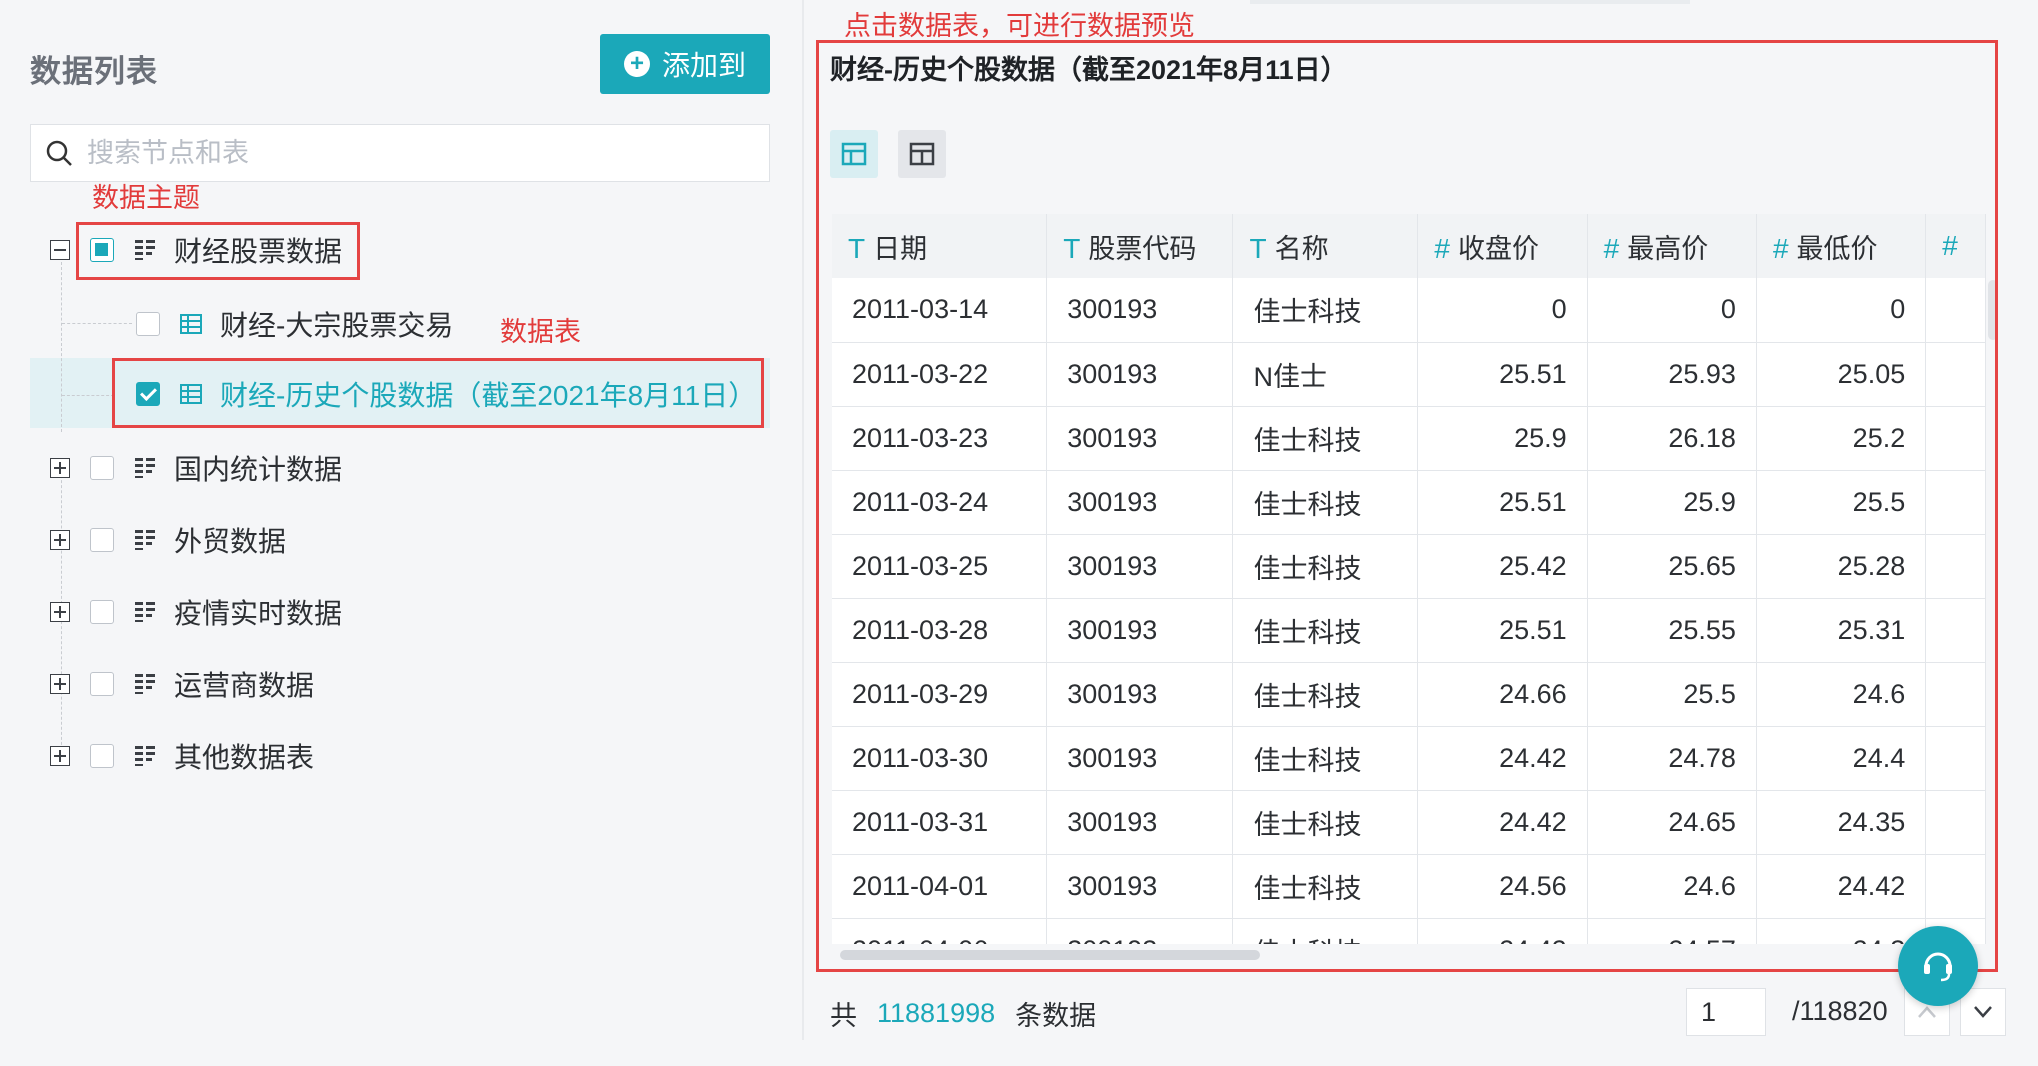  I want to click on search-input, so click(407, 153).